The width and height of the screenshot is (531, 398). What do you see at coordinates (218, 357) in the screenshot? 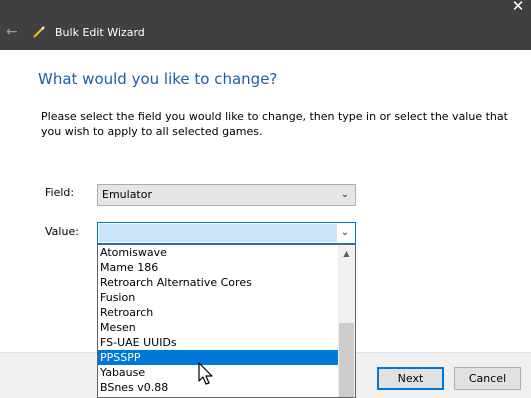
I see `dropdown-option-ppsspp: PPSSPP` at bounding box center [218, 357].